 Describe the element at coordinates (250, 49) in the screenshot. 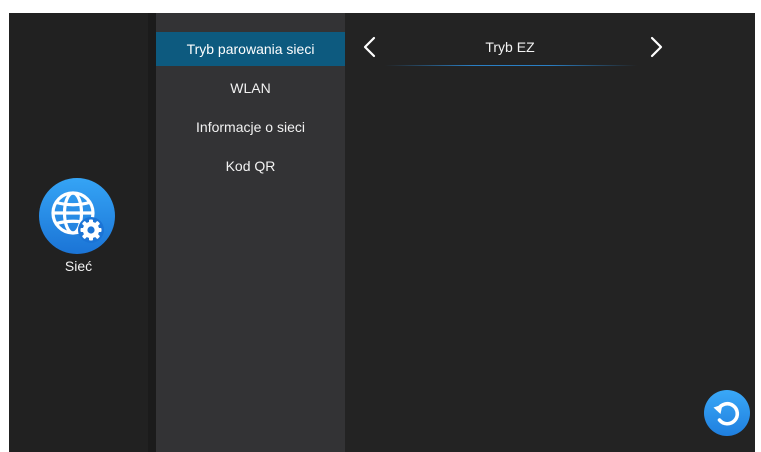

I see `menu-item-pairing-mode: Tryb parowania sieci` at that location.